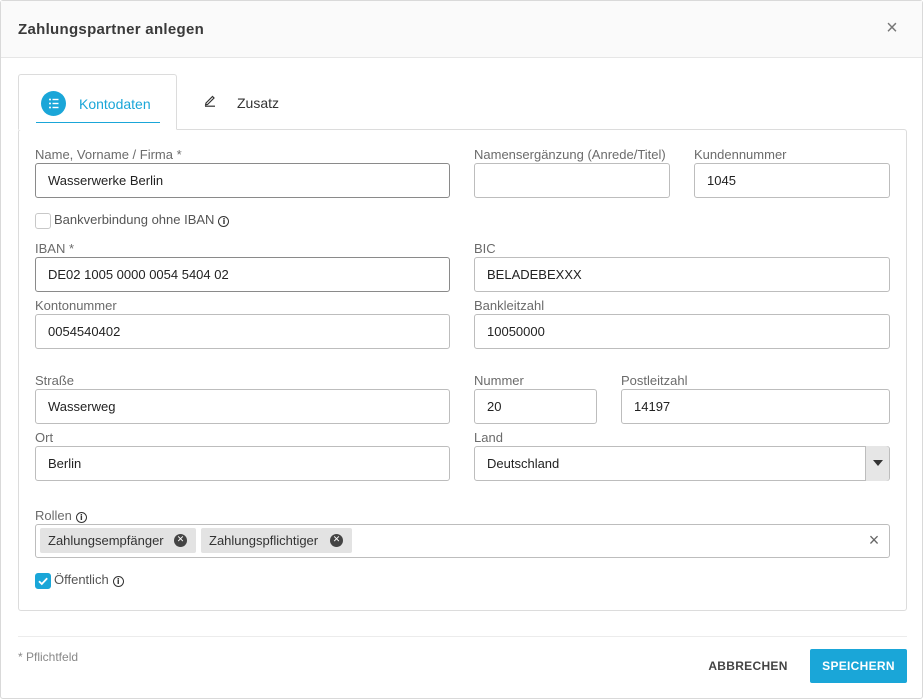 The height and width of the screenshot is (699, 923). What do you see at coordinates (755, 406) in the screenshot?
I see `postal-code-input: 14197` at bounding box center [755, 406].